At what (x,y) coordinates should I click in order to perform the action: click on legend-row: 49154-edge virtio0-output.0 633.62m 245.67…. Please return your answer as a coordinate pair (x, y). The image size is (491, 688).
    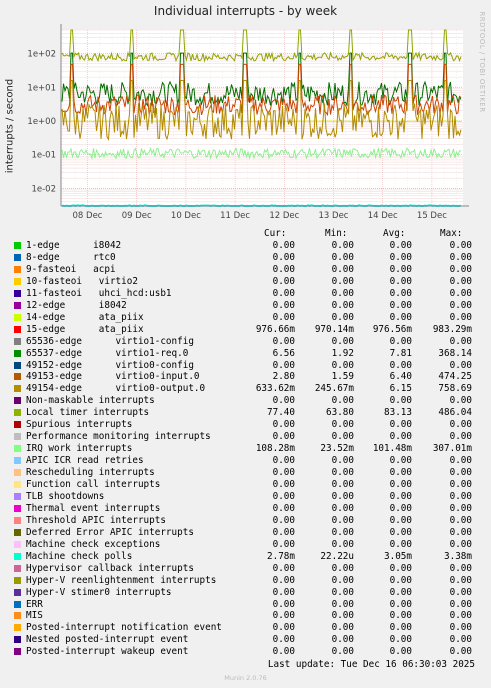
    Looking at the image, I should click on (245, 389).